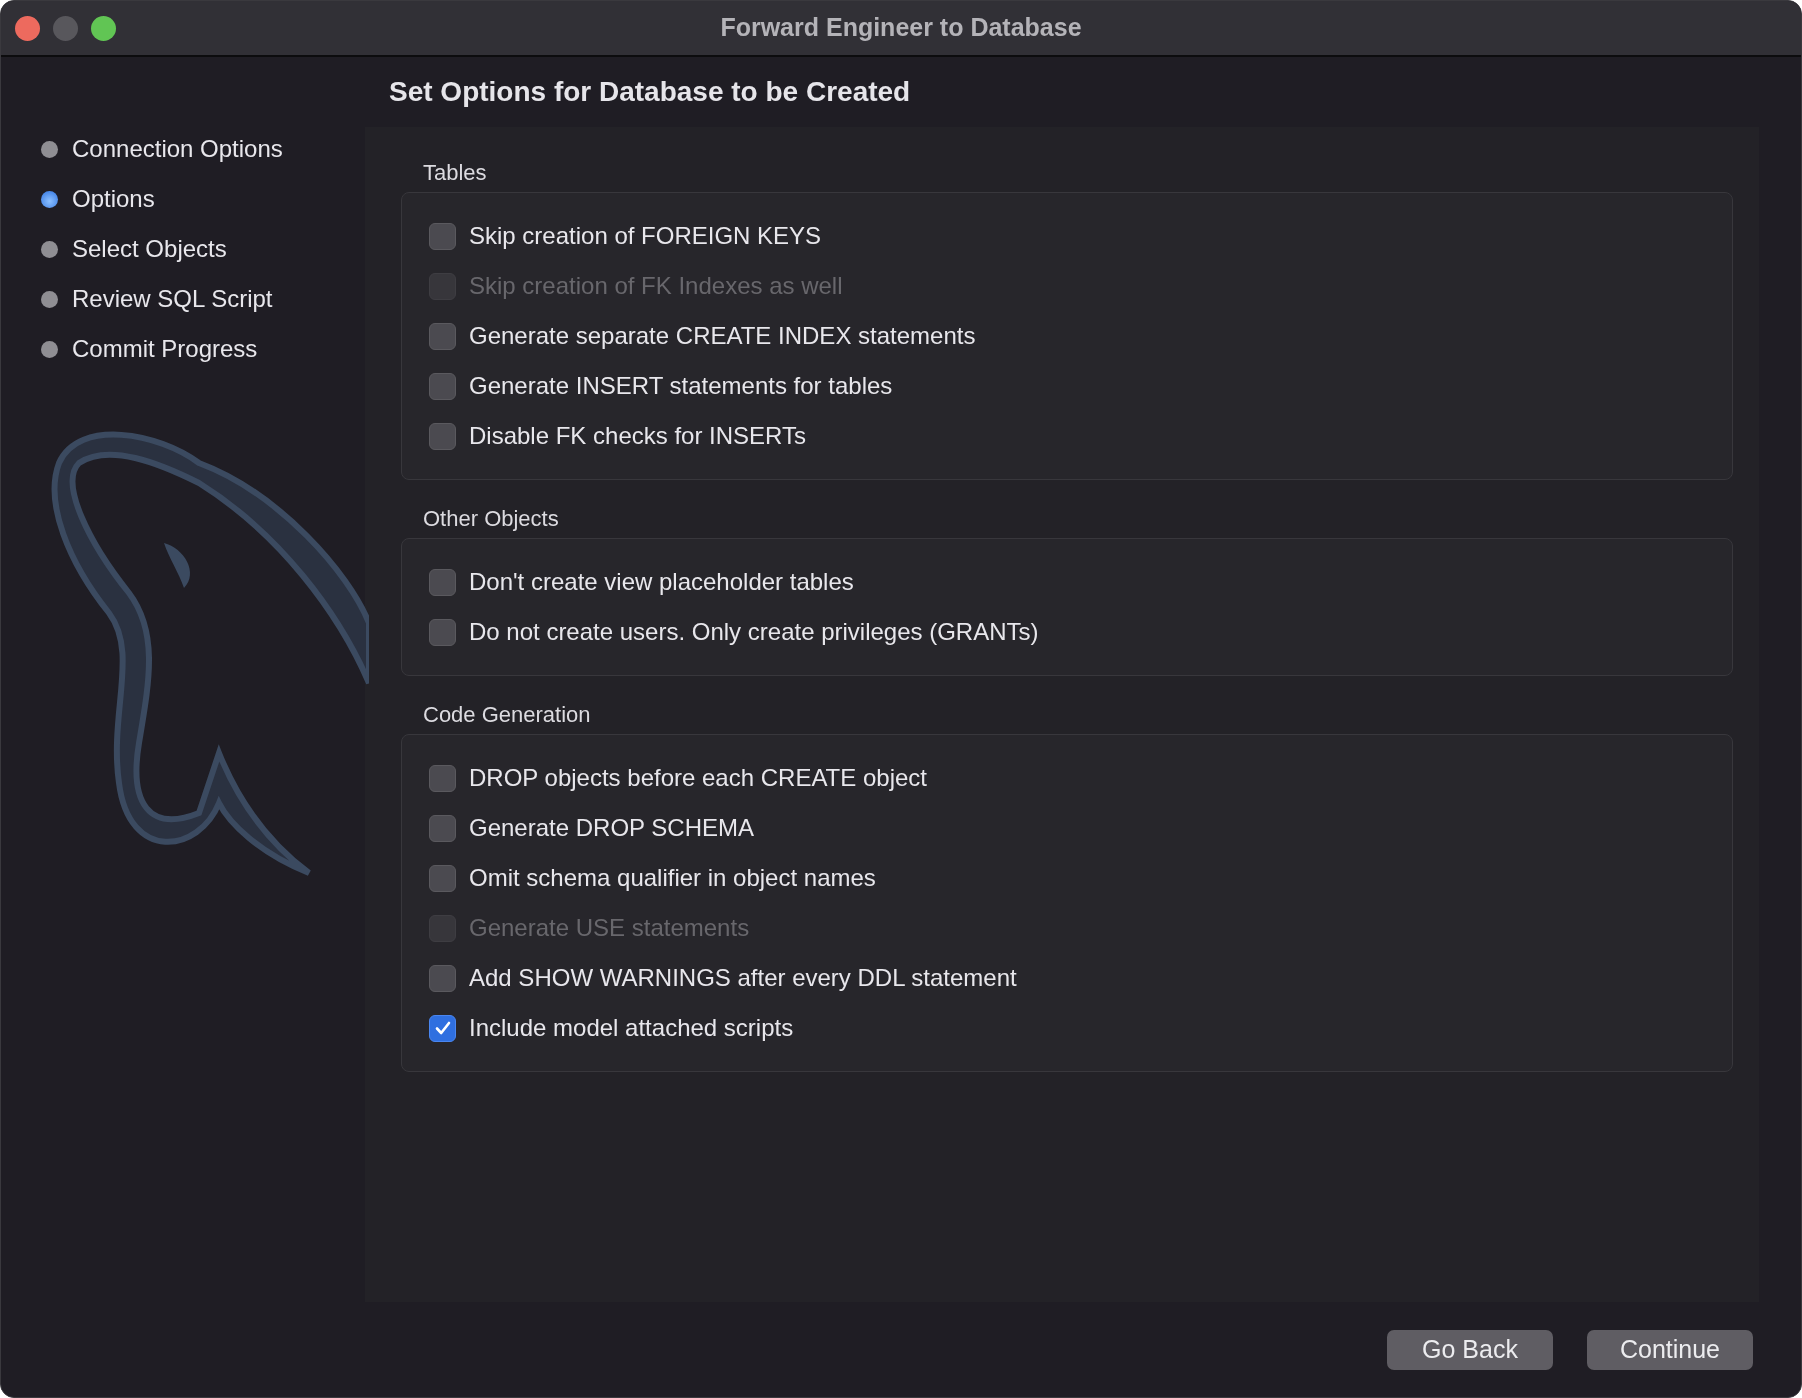 Image resolution: width=1802 pixels, height=1398 pixels. I want to click on step-label: Commit Progress, so click(165, 349).